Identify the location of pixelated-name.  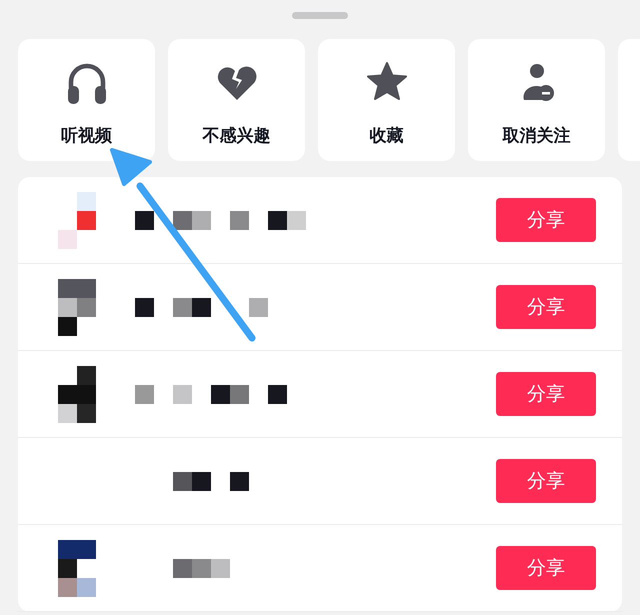
(201, 568).